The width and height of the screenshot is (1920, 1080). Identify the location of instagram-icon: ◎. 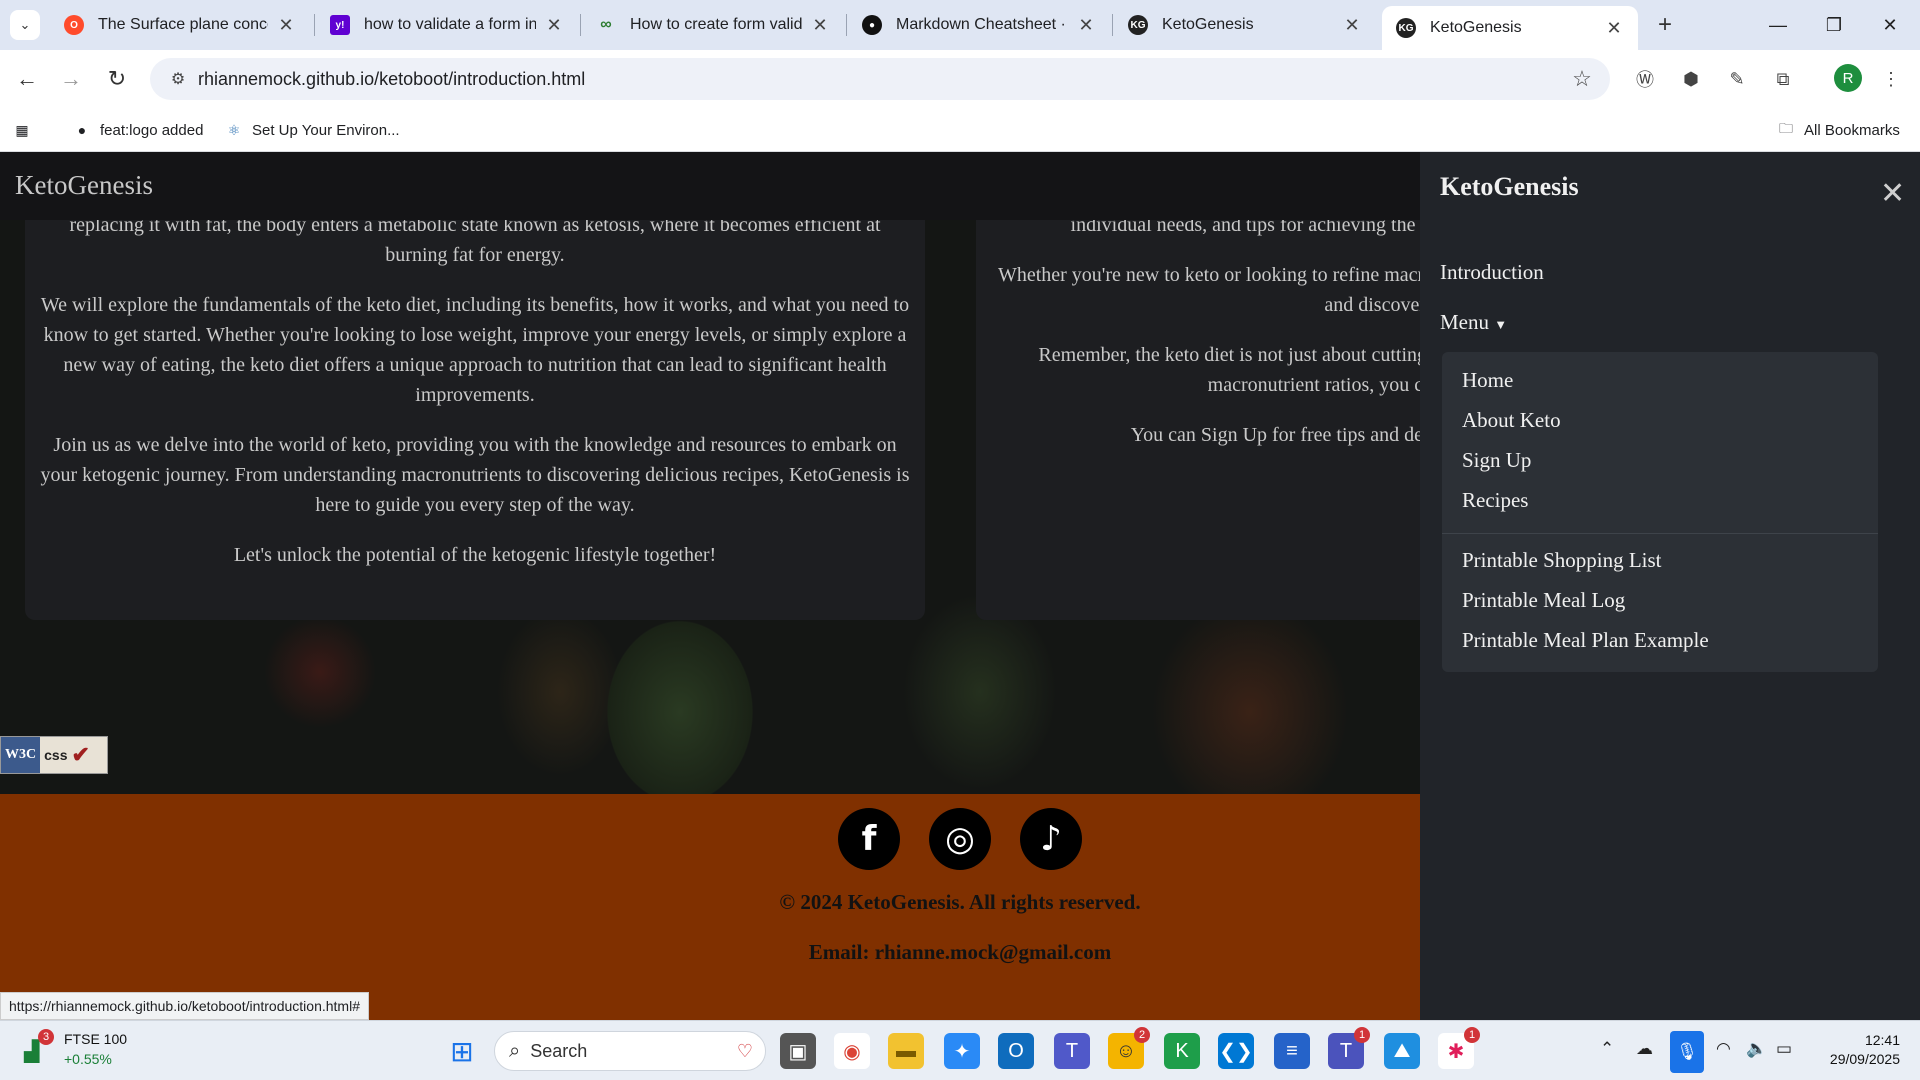
(960, 839).